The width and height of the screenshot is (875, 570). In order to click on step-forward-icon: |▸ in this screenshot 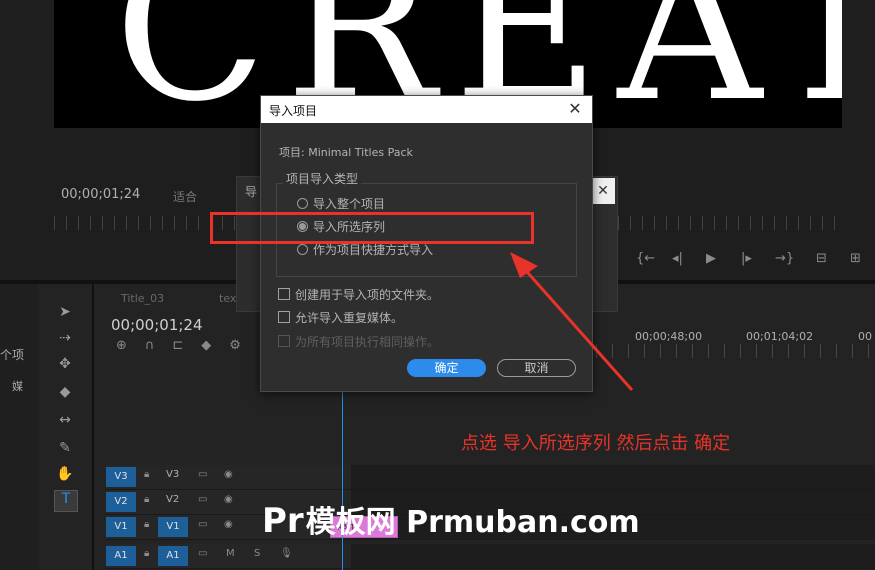, I will do `click(746, 258)`.